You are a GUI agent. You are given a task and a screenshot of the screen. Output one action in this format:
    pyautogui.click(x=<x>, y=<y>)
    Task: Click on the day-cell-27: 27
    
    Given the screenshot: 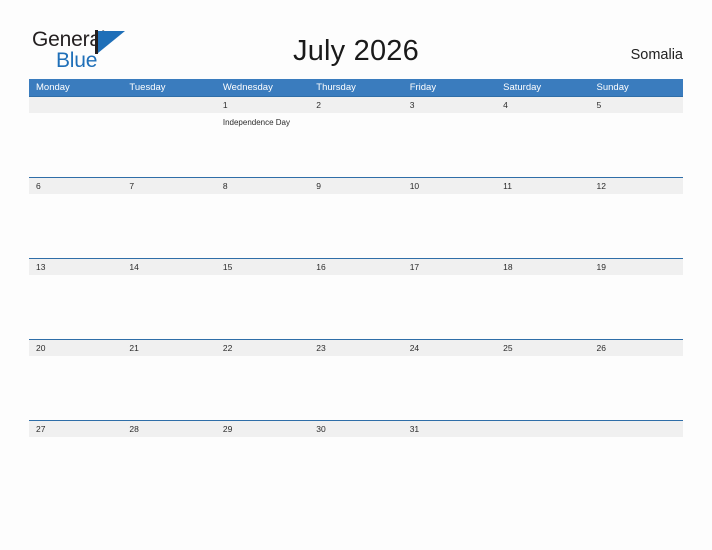 What is the action you would take?
    pyautogui.click(x=75, y=461)
    